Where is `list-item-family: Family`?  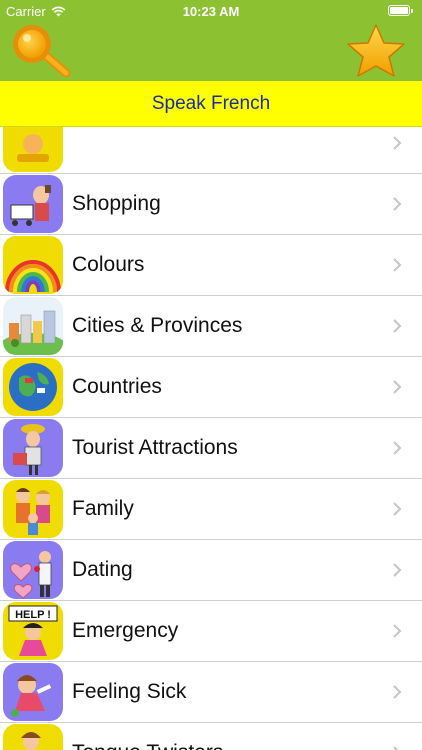 list-item-family: Family is located at coordinates (211, 509).